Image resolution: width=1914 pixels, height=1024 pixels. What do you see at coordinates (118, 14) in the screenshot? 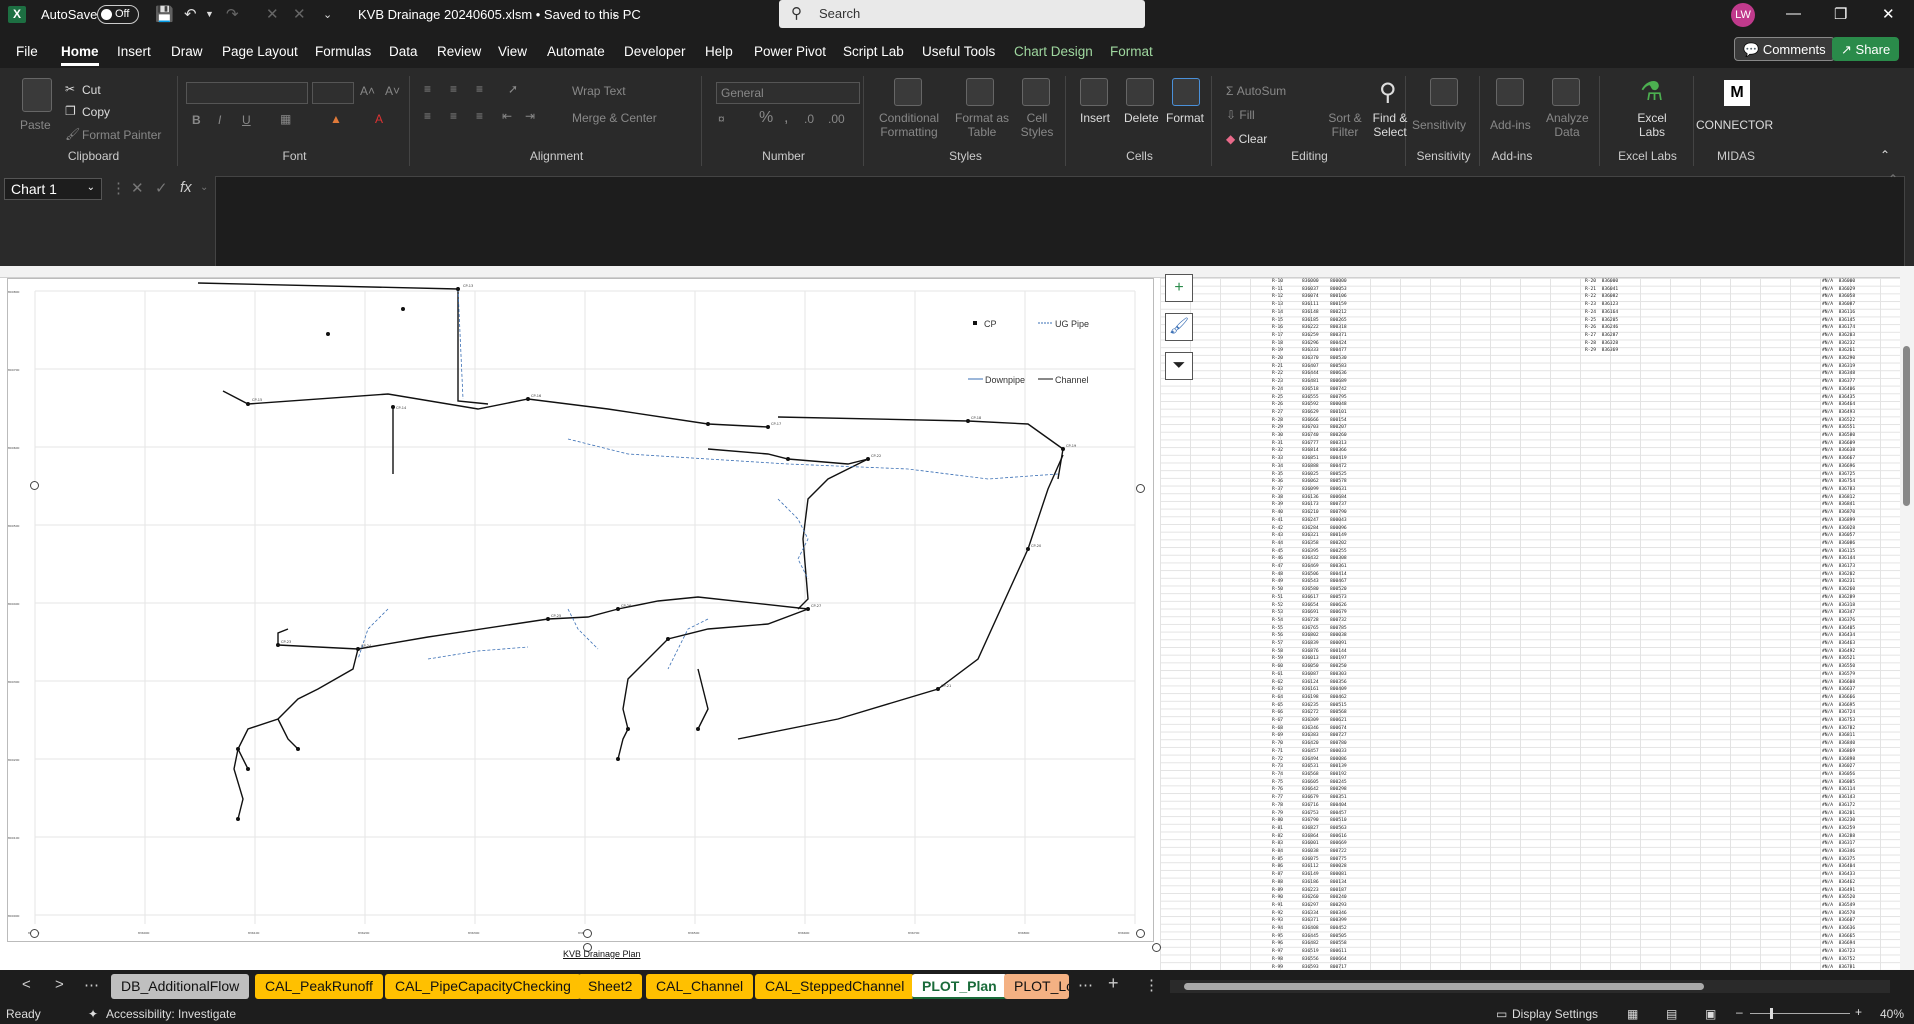
I see `autosave-toggle: Off` at bounding box center [118, 14].